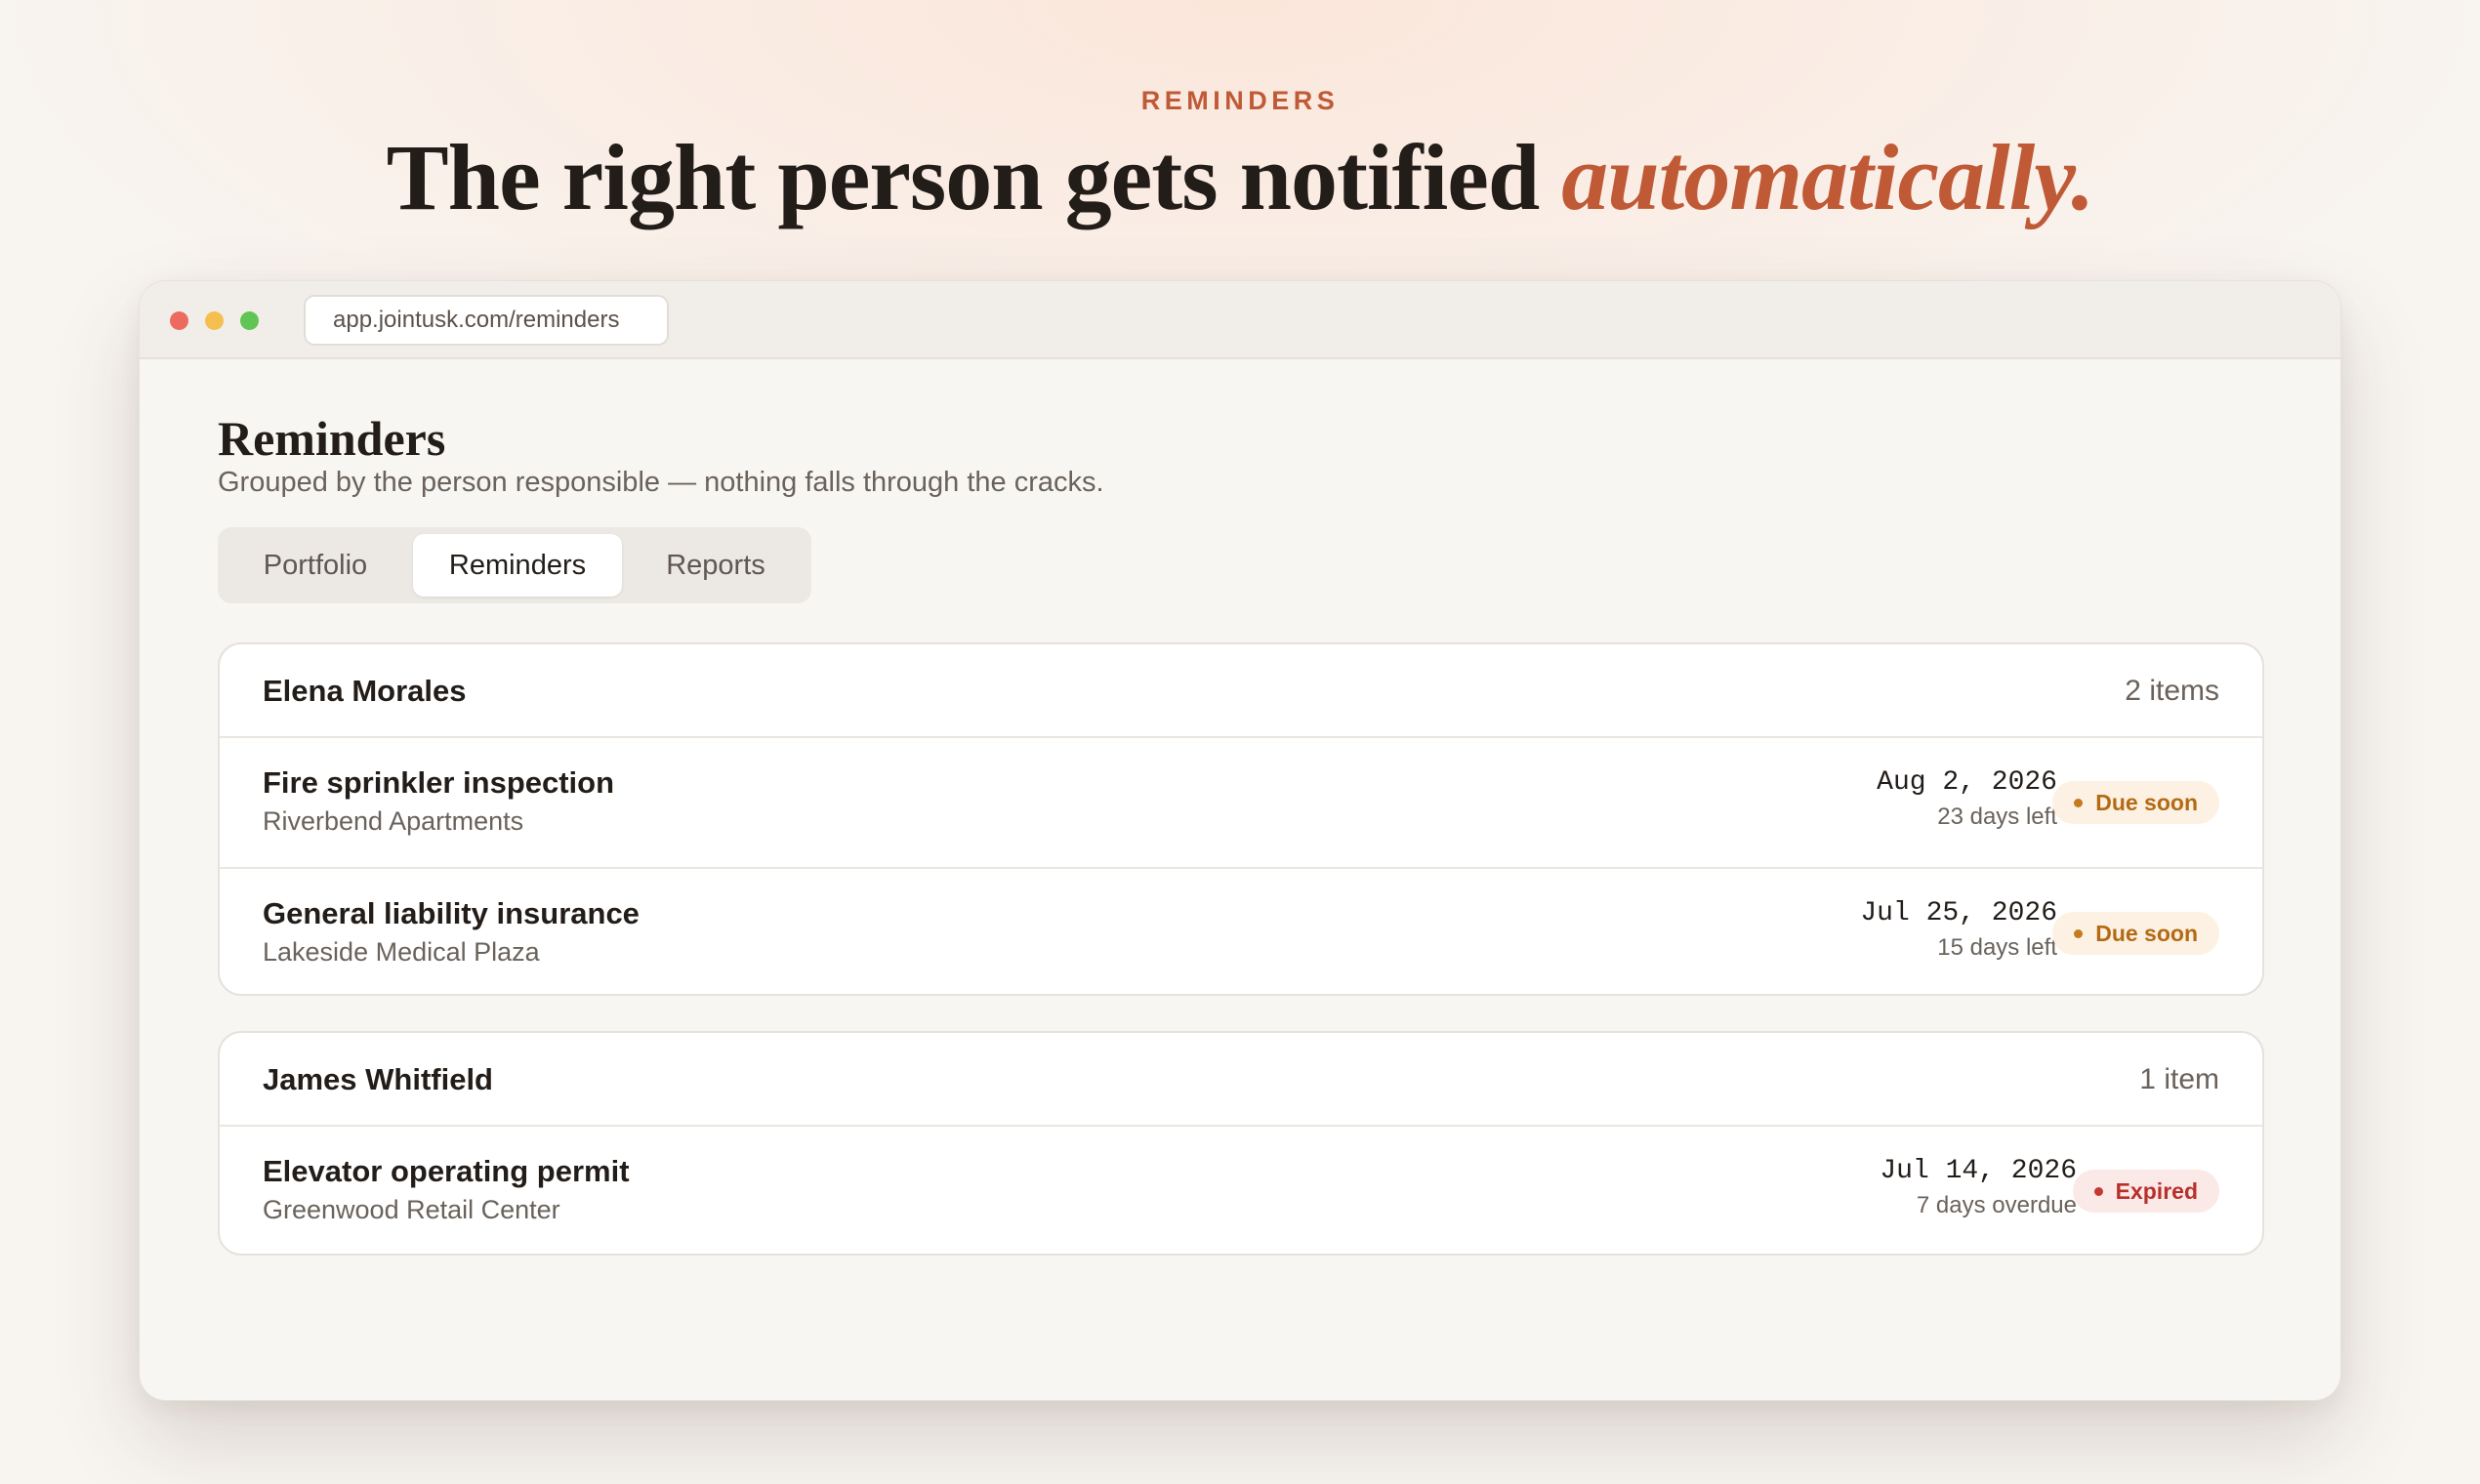  Describe the element at coordinates (2156, 1191) in the screenshot. I see `status-label: Expired` at that location.